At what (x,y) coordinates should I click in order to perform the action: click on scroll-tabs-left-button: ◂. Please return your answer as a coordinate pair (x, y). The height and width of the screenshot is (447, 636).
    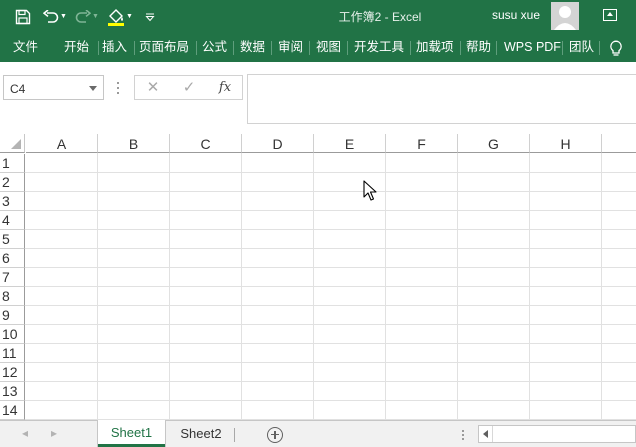
    Looking at the image, I should click on (25, 433).